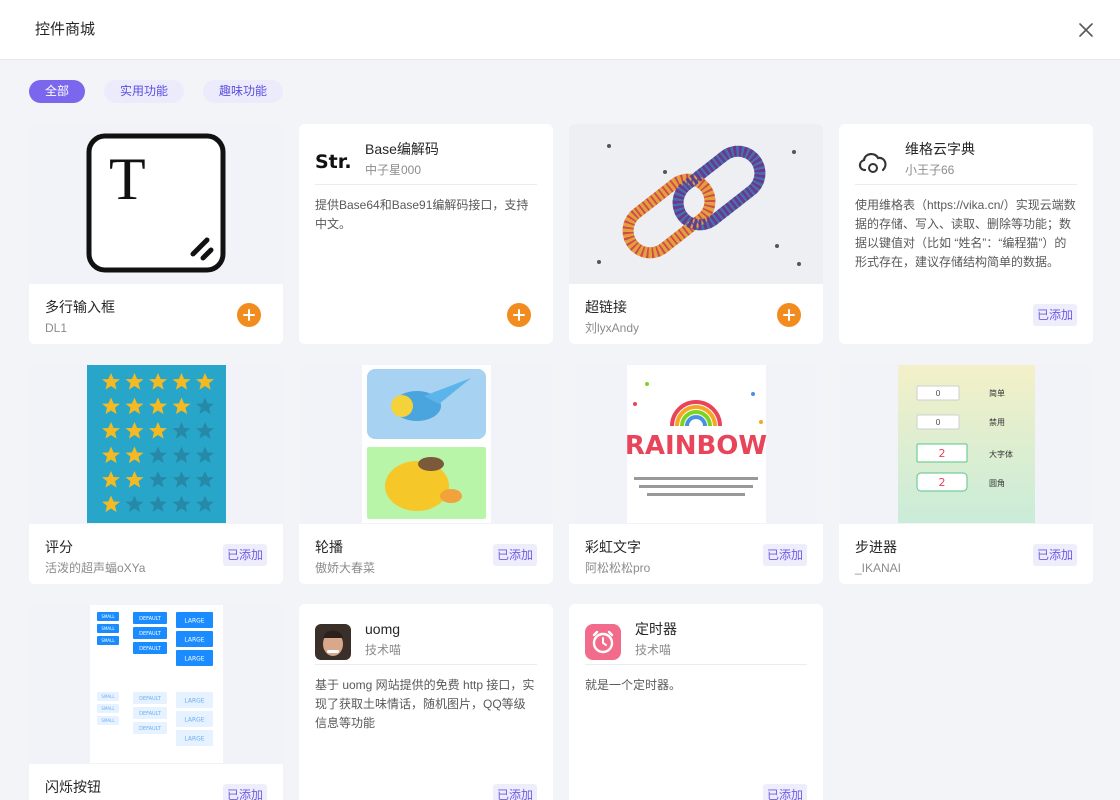 This screenshot has height=800, width=1120. Describe the element at coordinates (618, 568) in the screenshot. I see `widget-author: 阿松松松pro` at that location.